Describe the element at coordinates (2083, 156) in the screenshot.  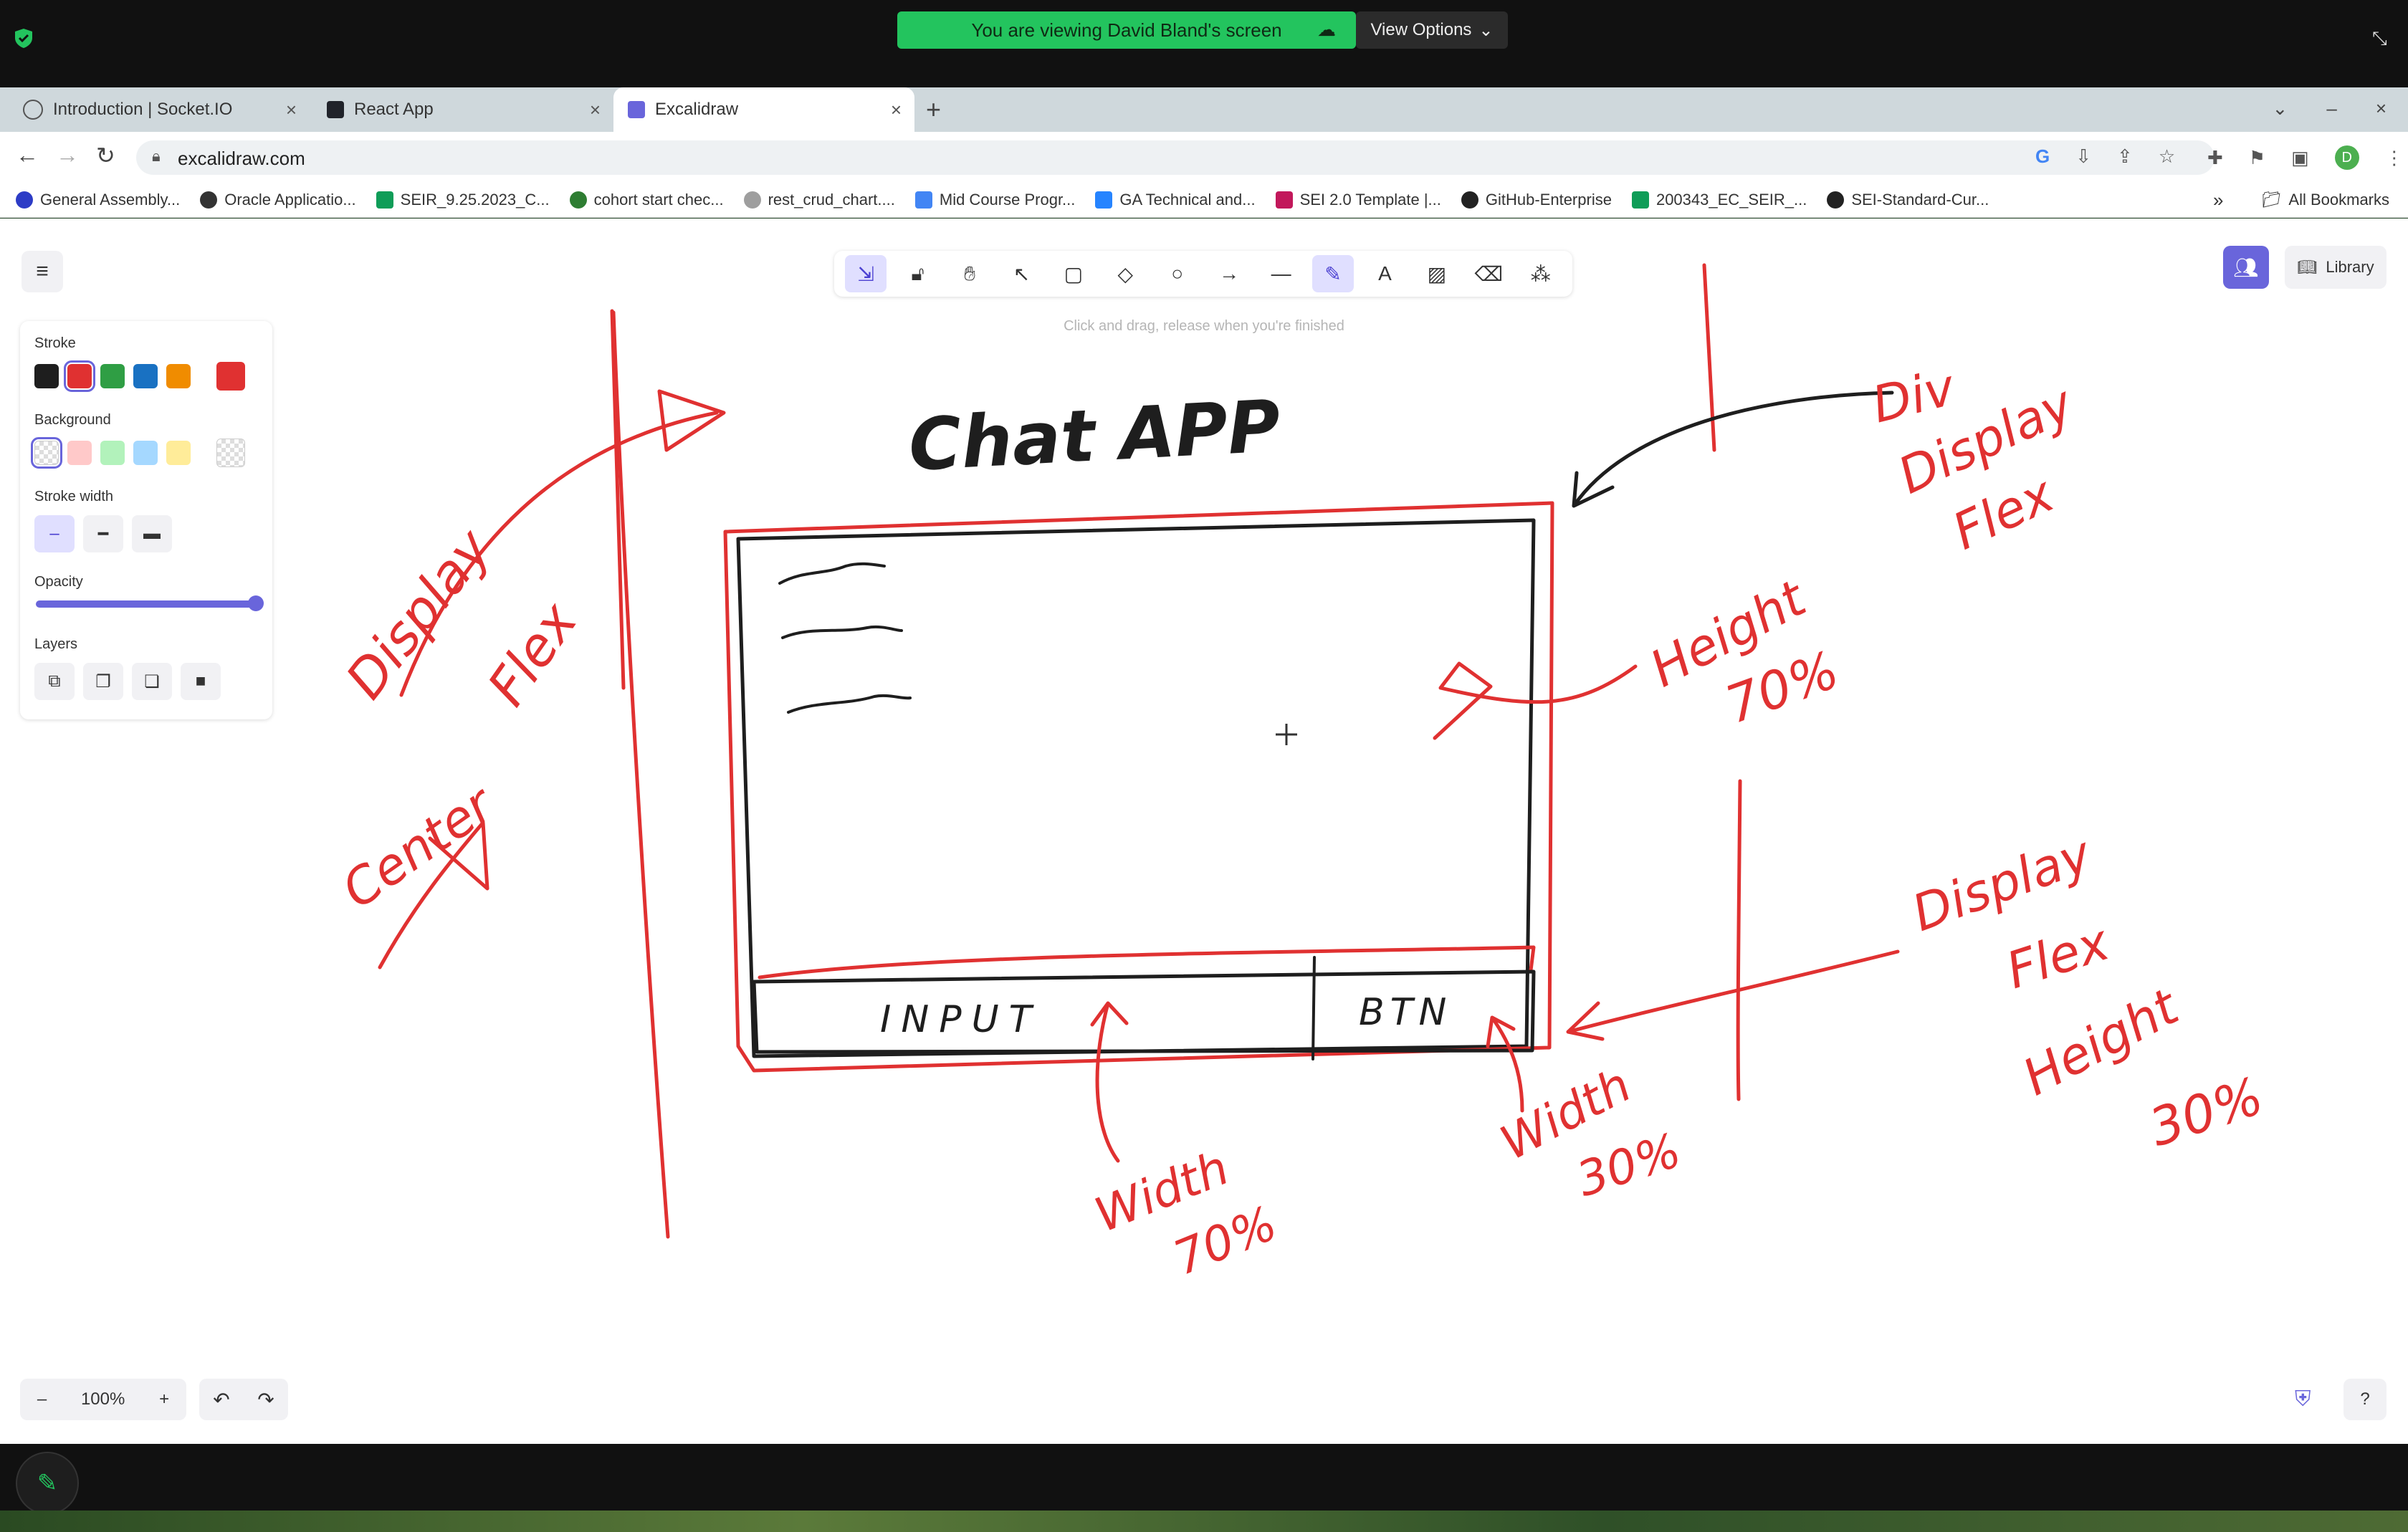
I see `install-icon: ⇩` at that location.